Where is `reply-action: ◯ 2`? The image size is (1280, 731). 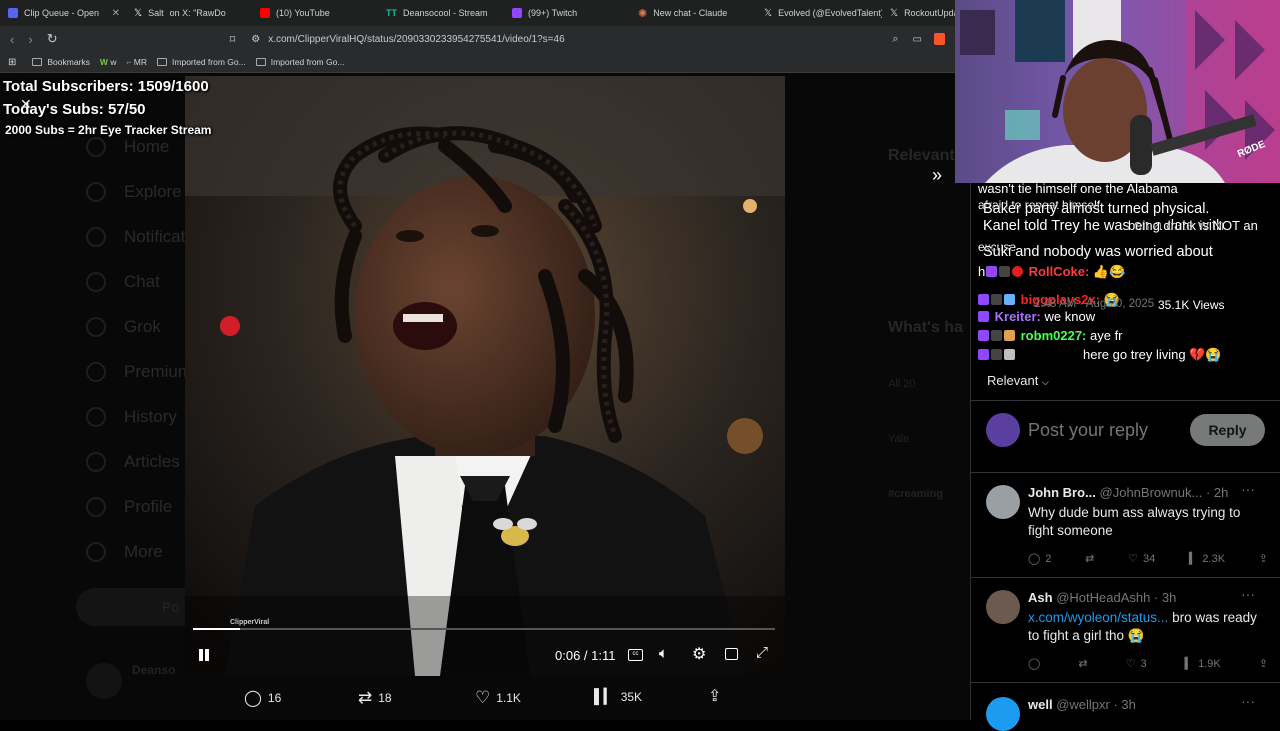 reply-action: ◯ 2 is located at coordinates (1039, 559).